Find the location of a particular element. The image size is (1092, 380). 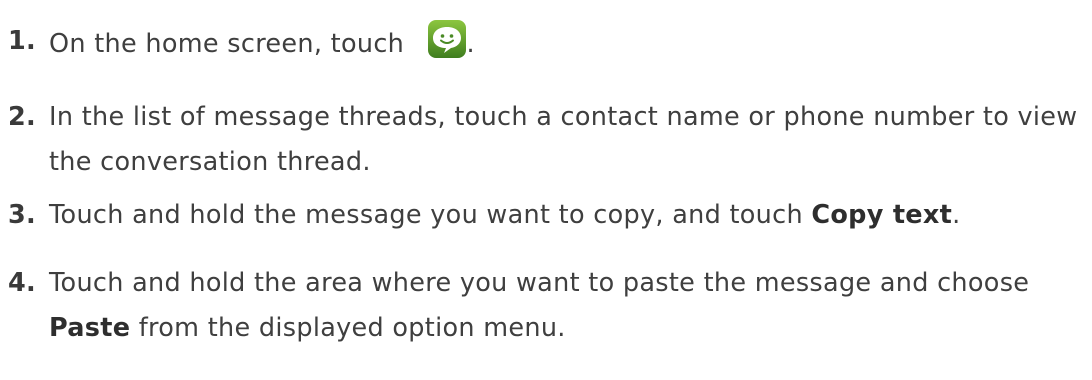

step-1: 1. On the home screen, touch . is located at coordinates (241, 43).